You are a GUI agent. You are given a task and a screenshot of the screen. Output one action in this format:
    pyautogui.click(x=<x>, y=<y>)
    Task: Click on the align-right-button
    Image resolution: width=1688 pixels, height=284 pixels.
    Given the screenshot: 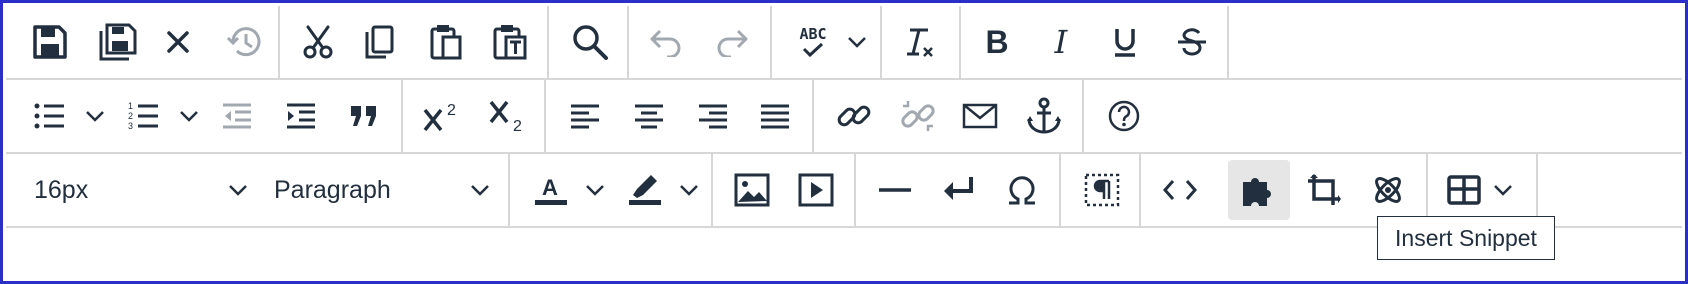 What is the action you would take?
    pyautogui.click(x=713, y=116)
    